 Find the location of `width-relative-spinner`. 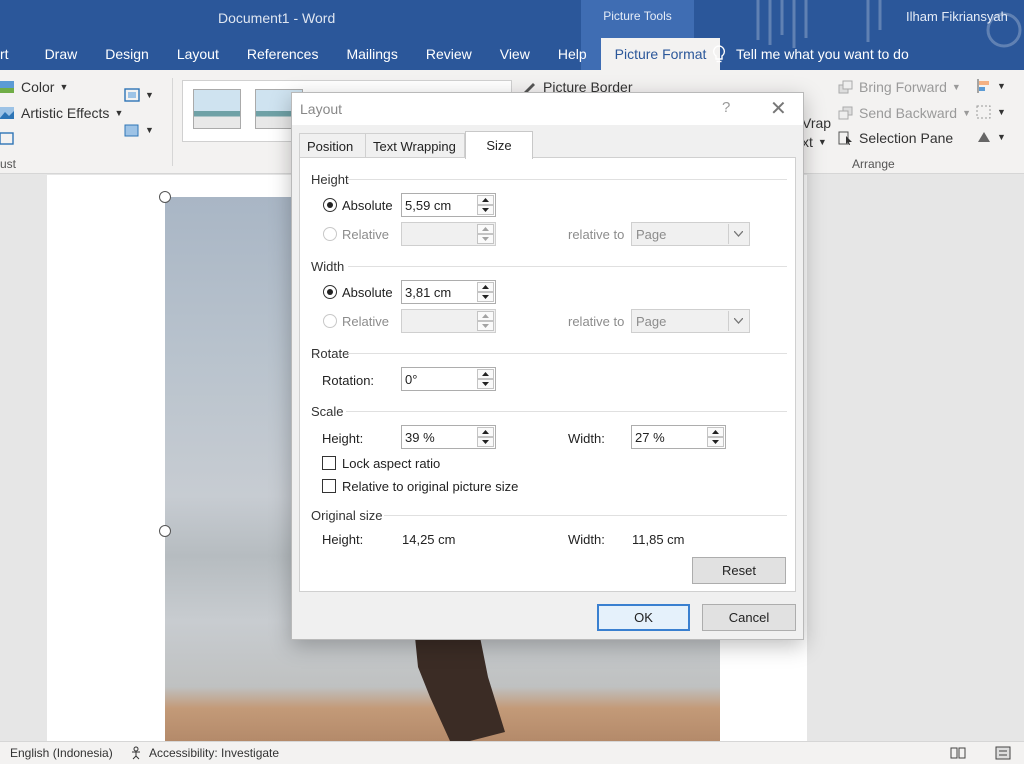

width-relative-spinner is located at coordinates (448, 321).